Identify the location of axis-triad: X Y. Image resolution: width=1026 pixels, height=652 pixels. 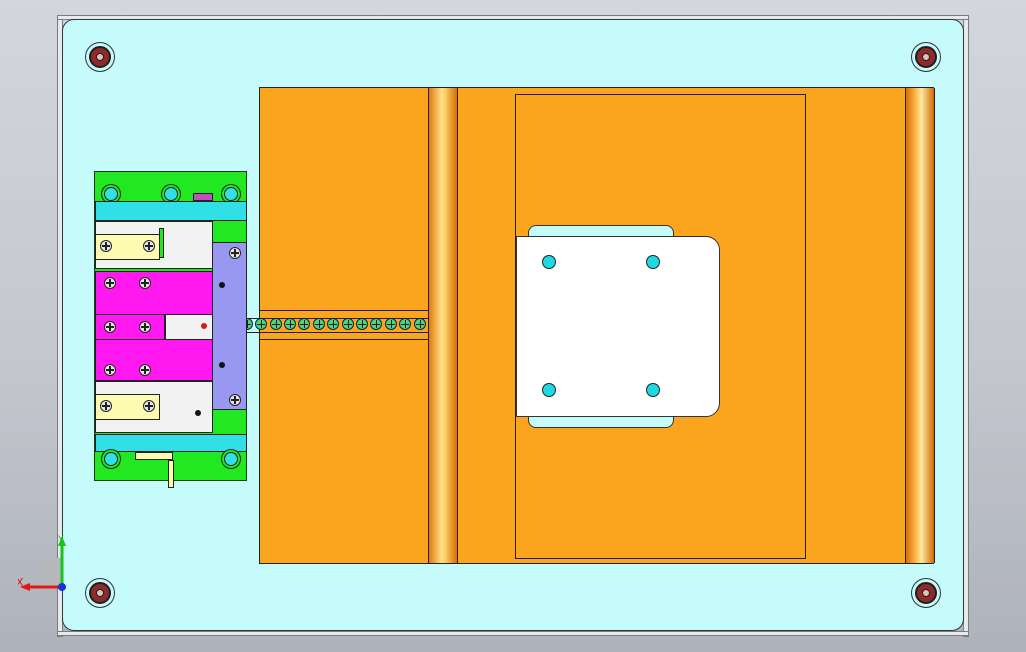
(42, 563).